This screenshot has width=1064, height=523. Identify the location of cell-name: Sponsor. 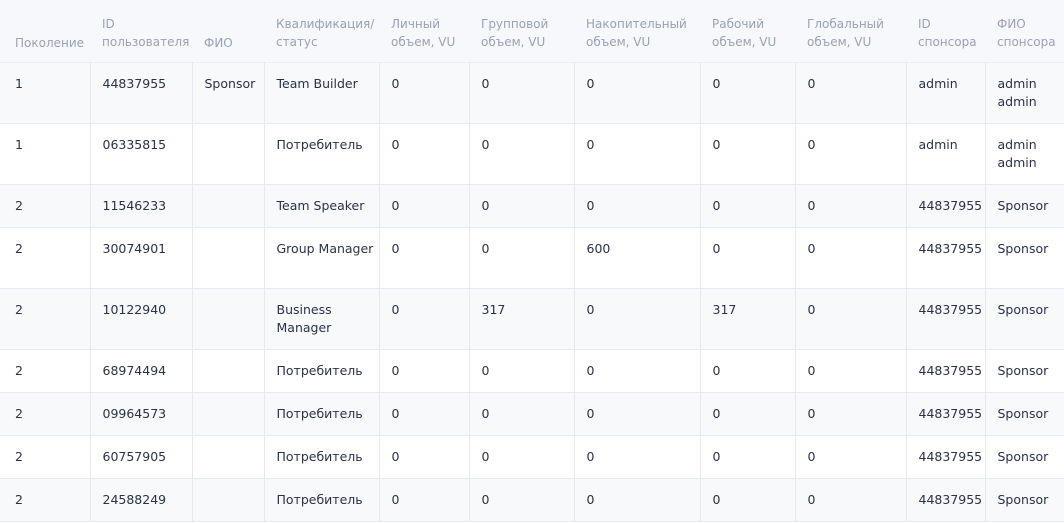
(227, 92).